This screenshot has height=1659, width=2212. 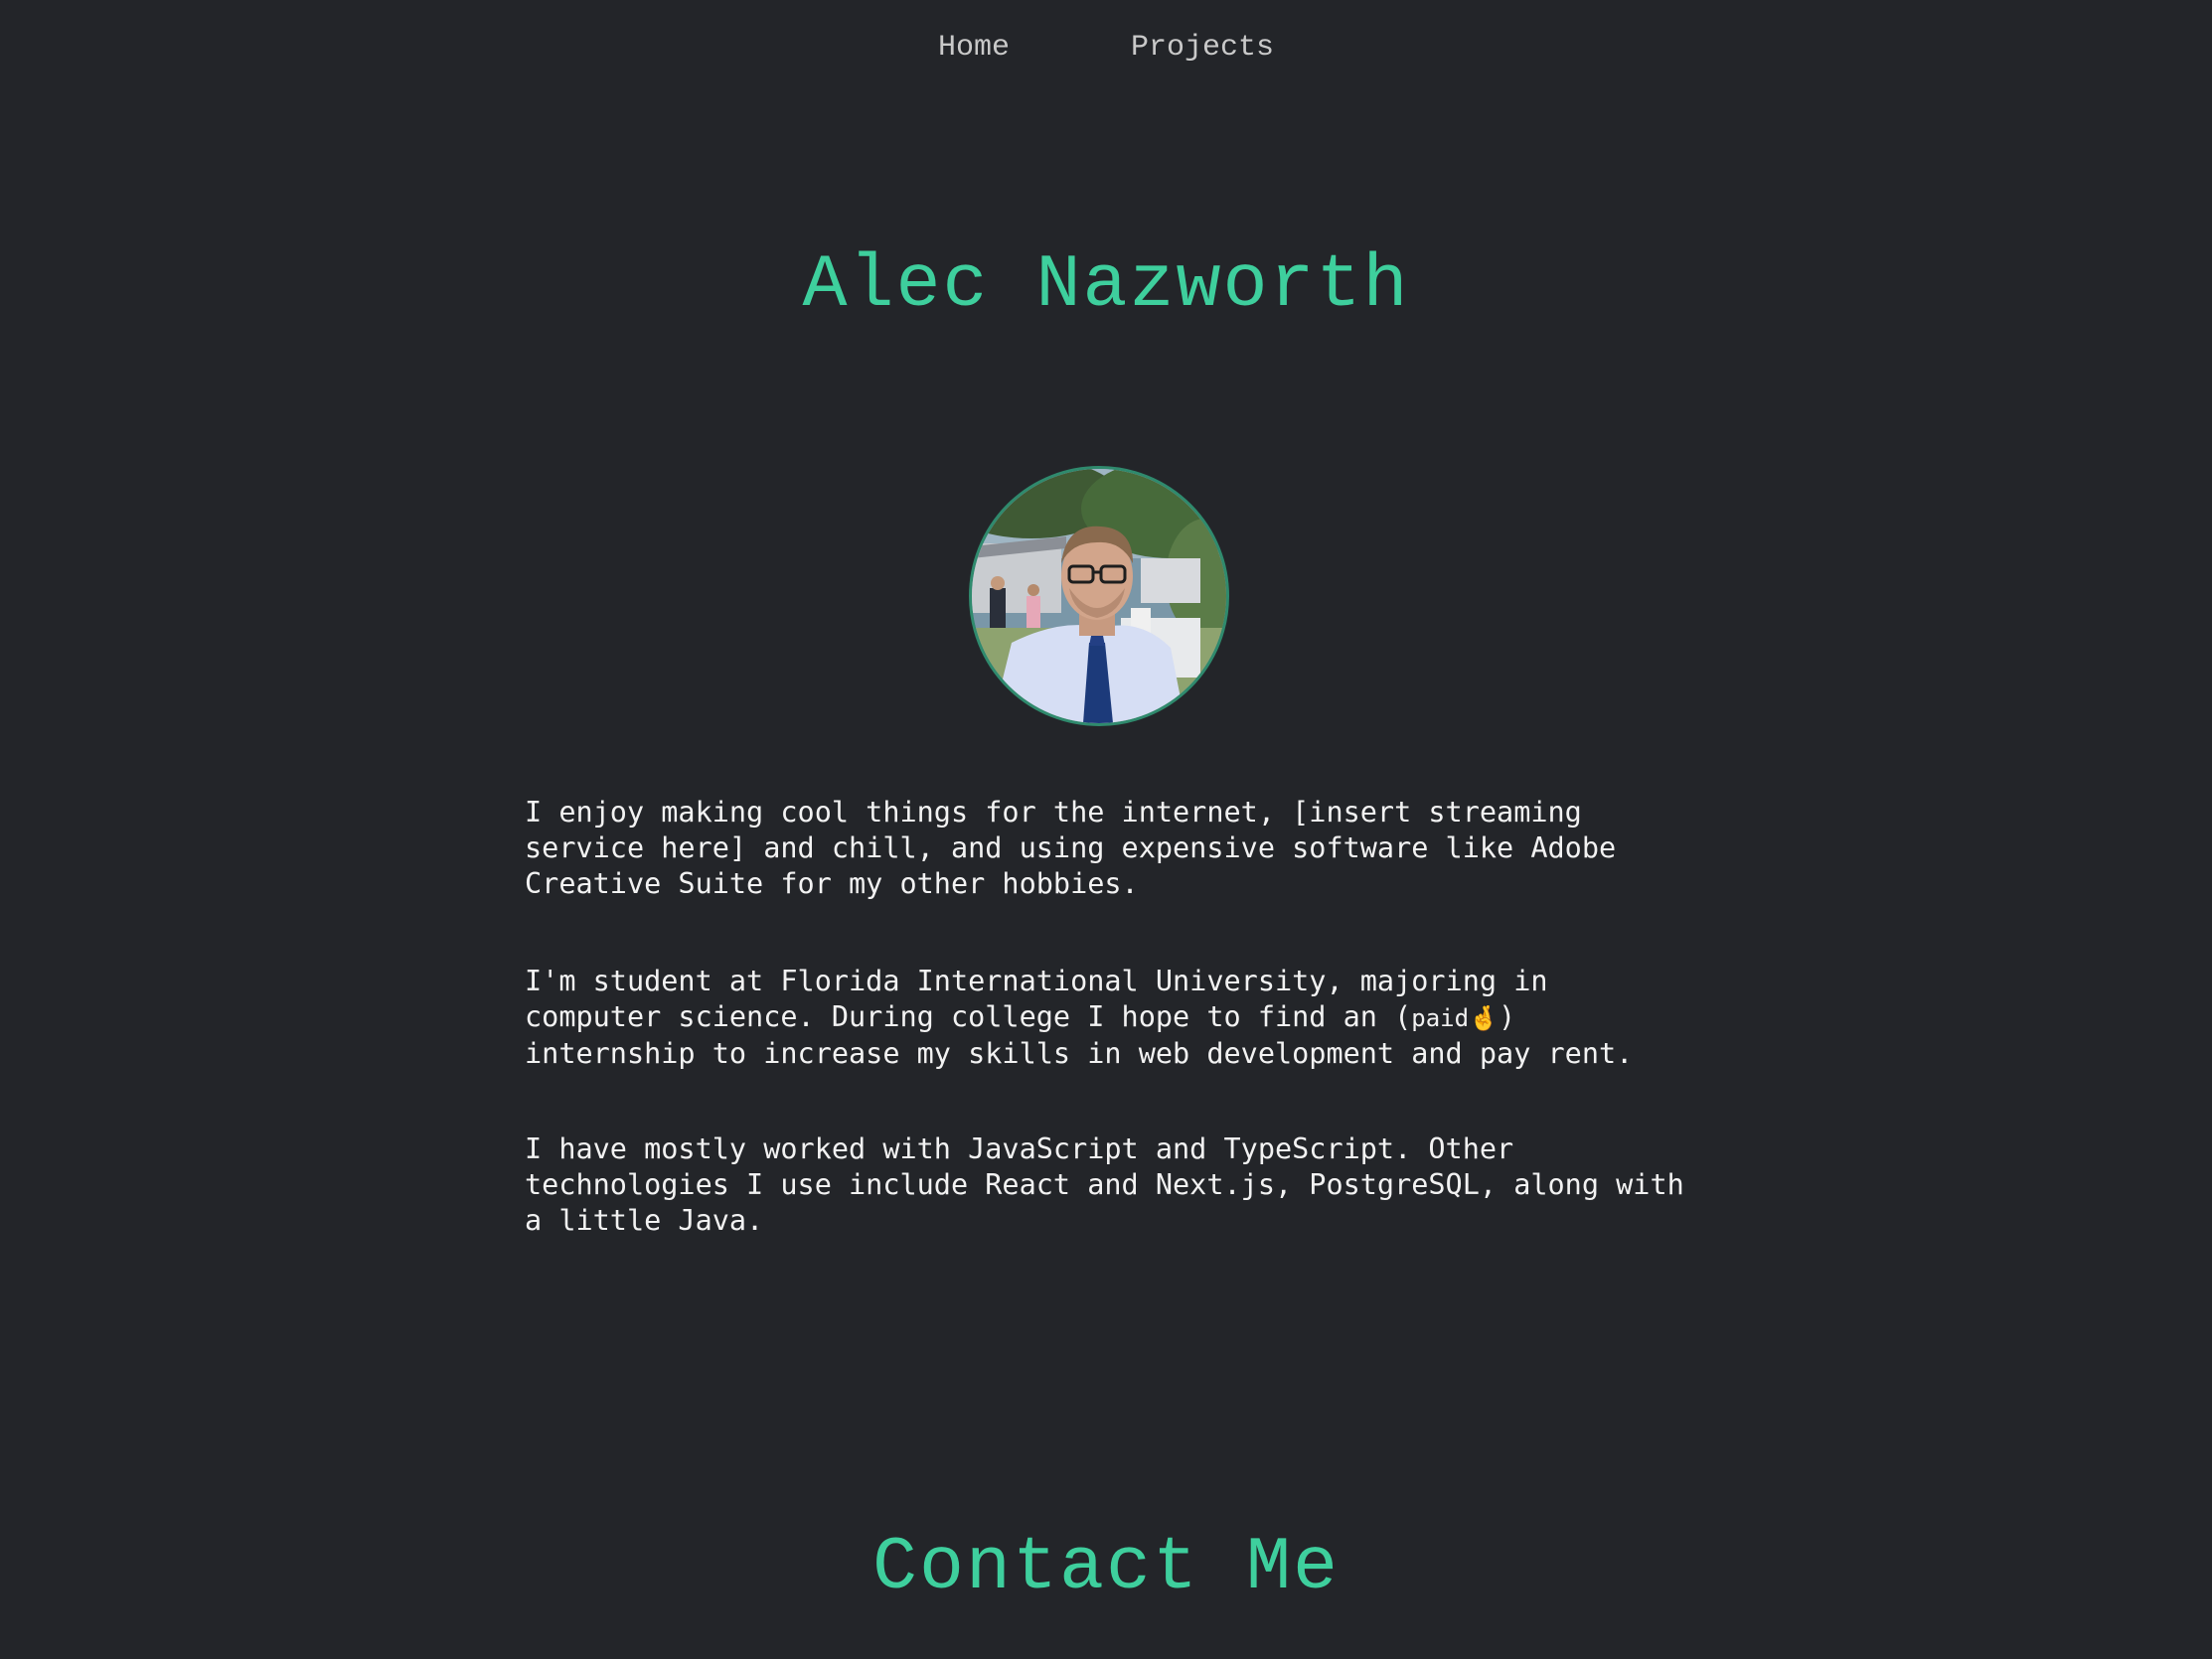 What do you see at coordinates (1440, 1018) in the screenshot?
I see `bio-paid-text: paid` at bounding box center [1440, 1018].